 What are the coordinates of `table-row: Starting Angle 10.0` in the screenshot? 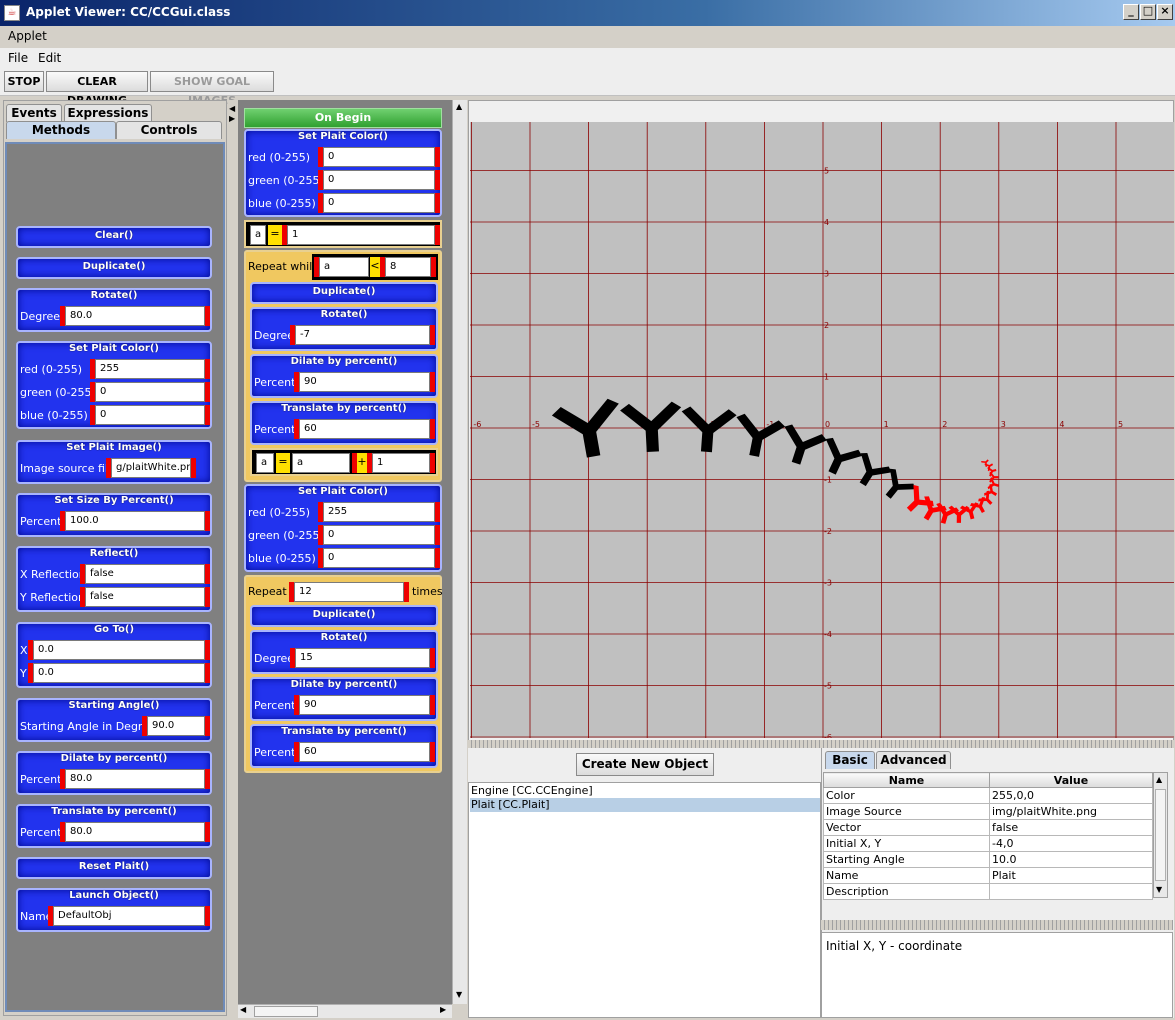 It's located at (988, 859).